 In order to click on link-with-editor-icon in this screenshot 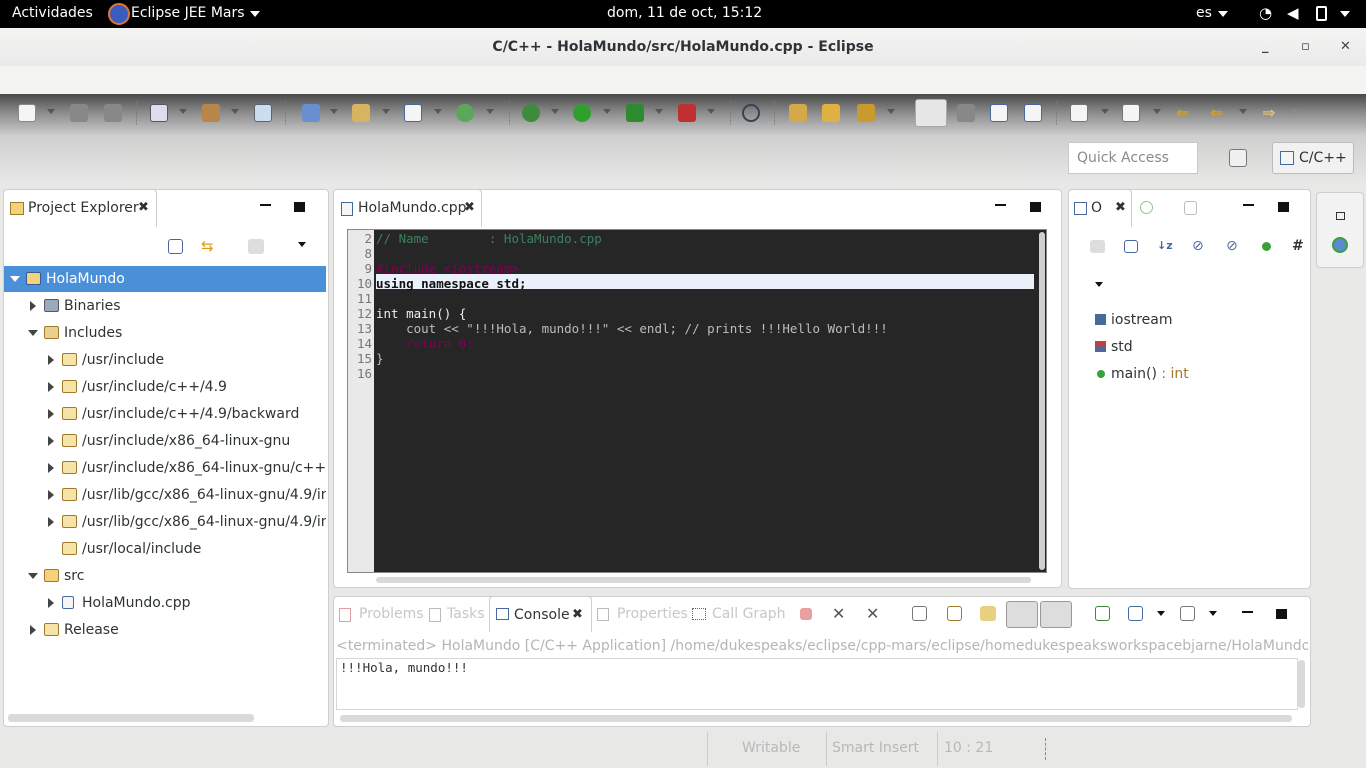, I will do `click(1097, 246)`.